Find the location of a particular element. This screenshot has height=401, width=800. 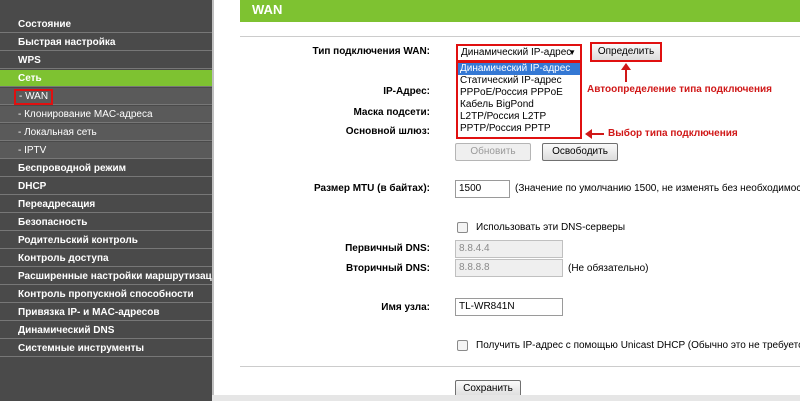

sidebar-item-access-control: Контроль доступа is located at coordinates (106, 258).